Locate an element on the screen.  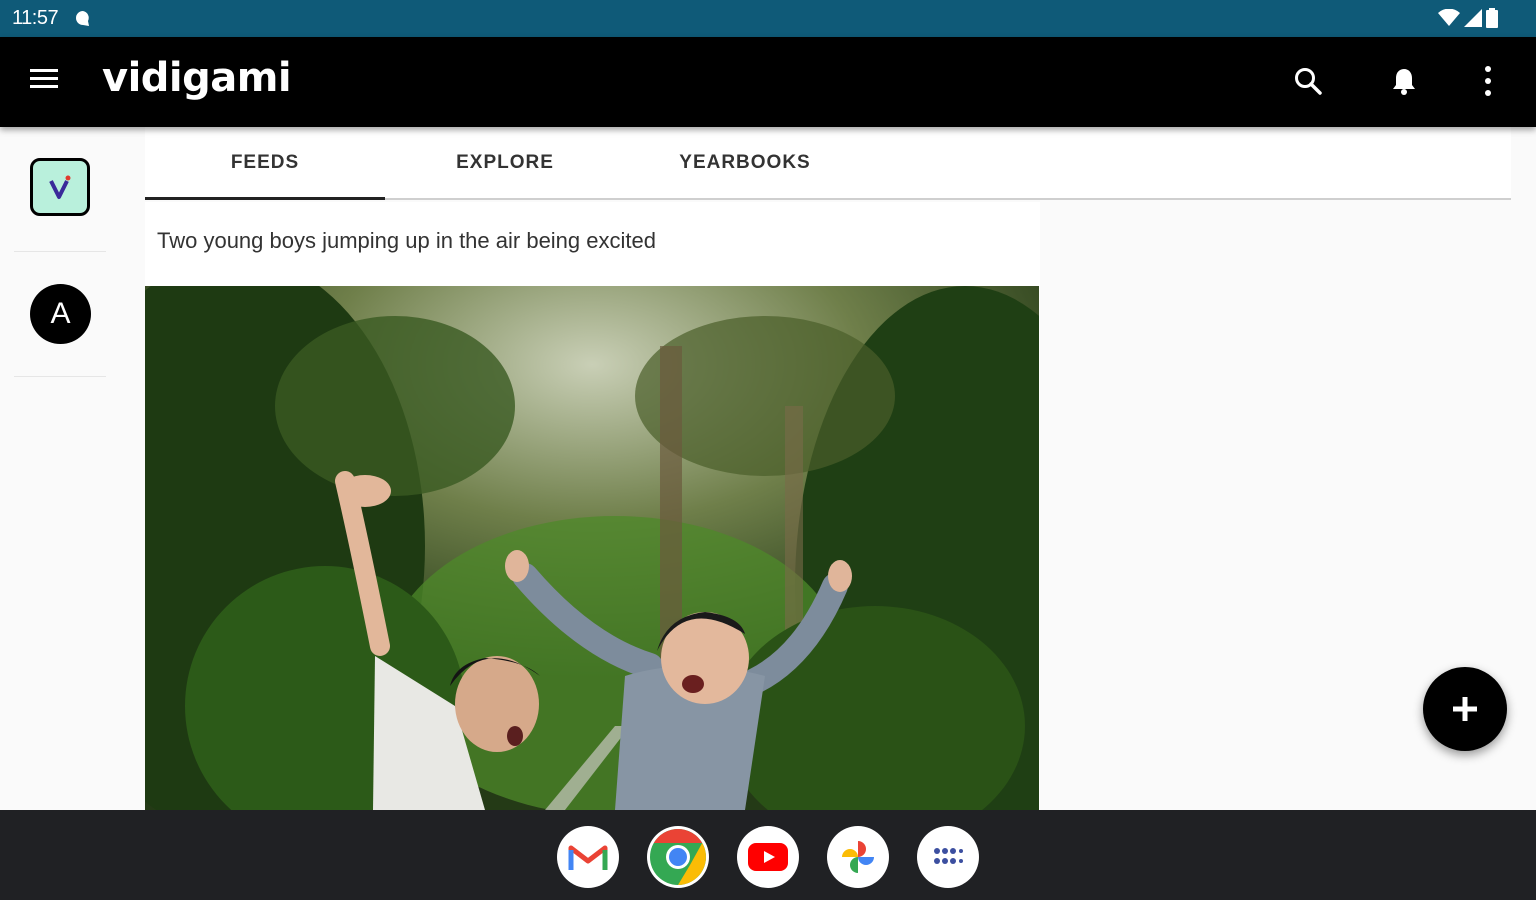
status-time: 11:57 is located at coordinates (35, 18).